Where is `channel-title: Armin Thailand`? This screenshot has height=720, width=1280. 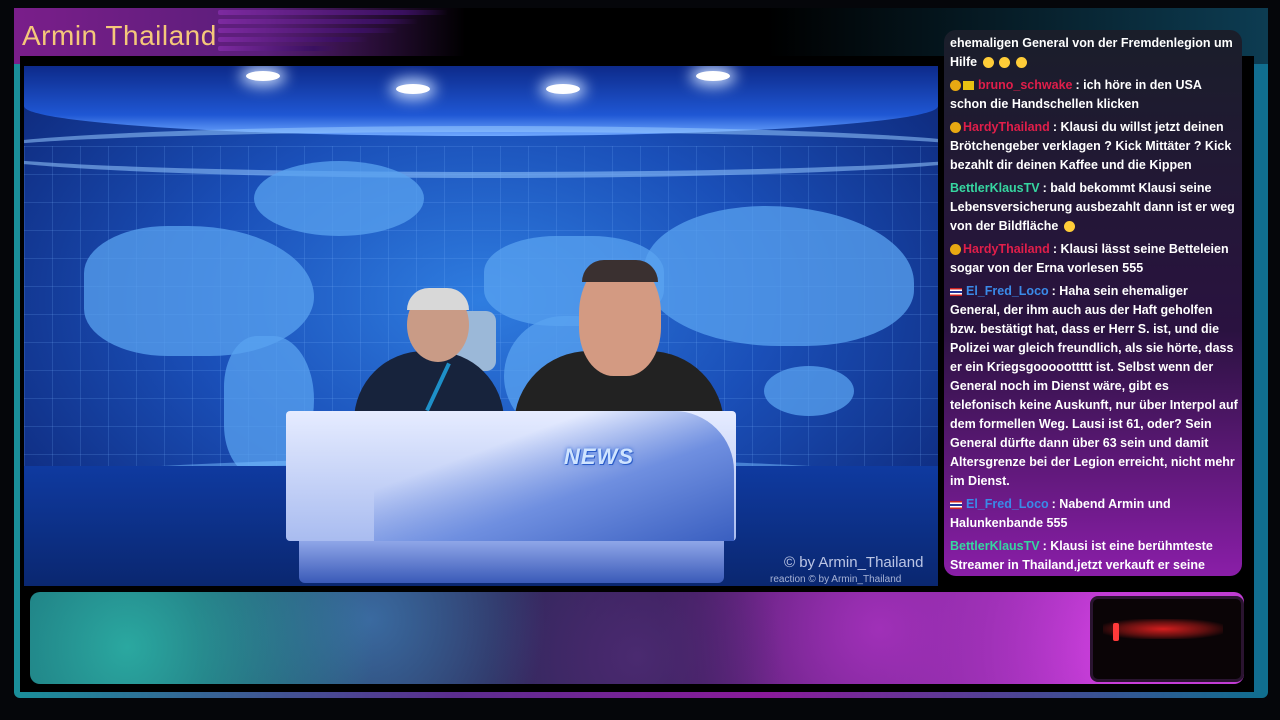
channel-title: Armin Thailand is located at coordinates (119, 35).